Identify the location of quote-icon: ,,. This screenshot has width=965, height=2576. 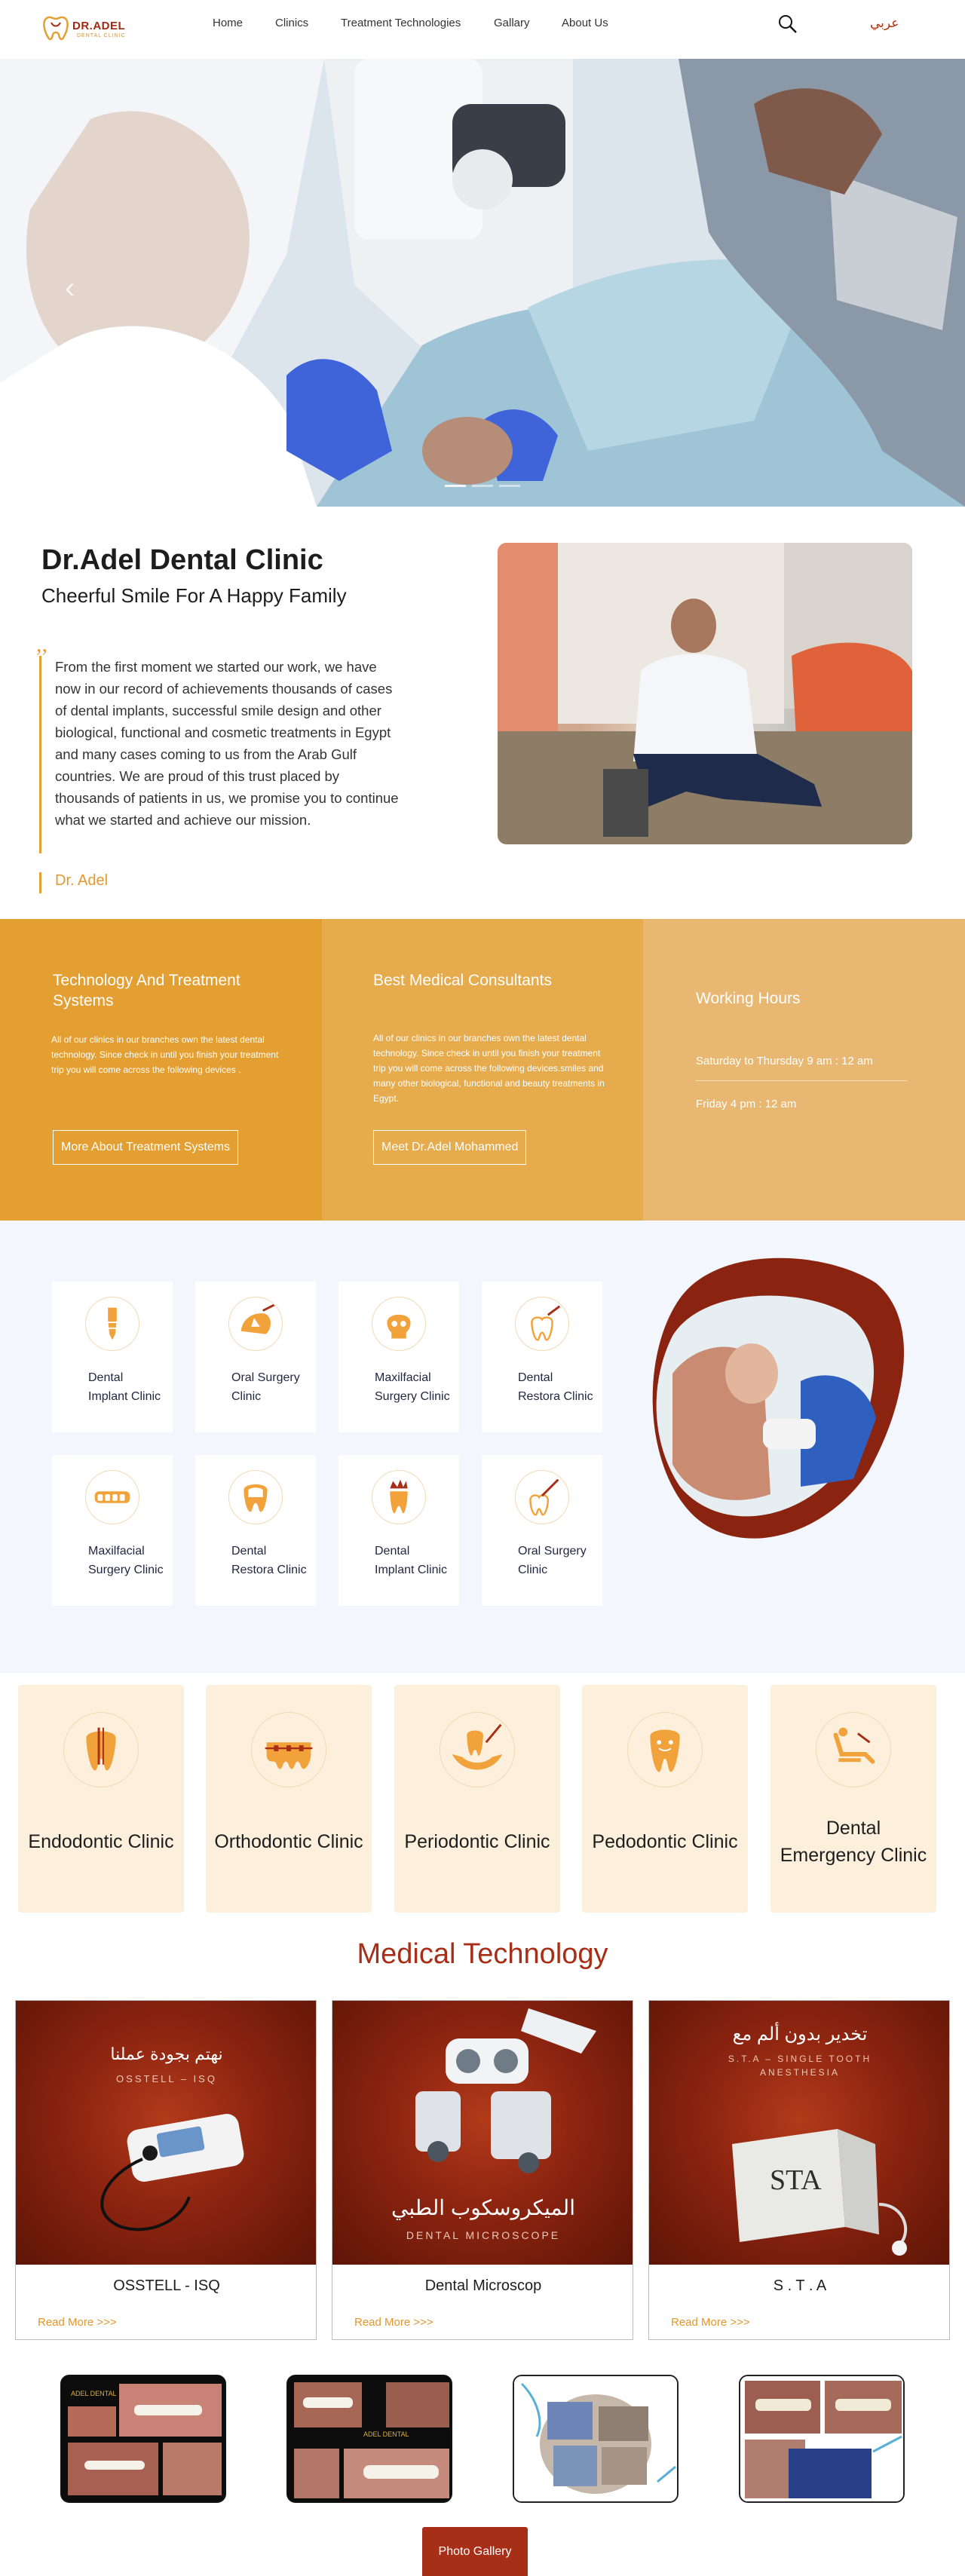
(41, 644).